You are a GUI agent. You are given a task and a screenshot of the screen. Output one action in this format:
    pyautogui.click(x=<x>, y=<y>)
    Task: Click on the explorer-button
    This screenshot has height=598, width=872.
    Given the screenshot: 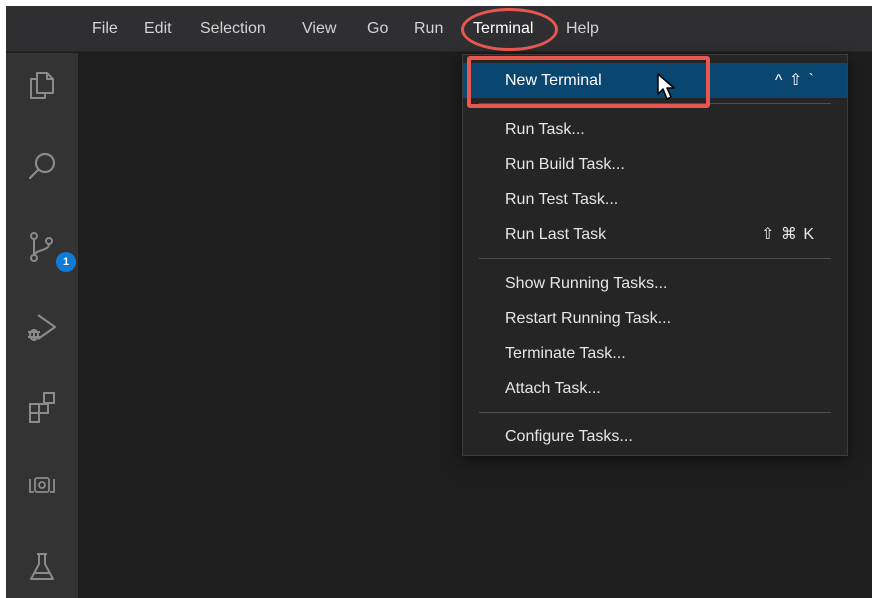 What is the action you would take?
    pyautogui.click(x=42, y=85)
    